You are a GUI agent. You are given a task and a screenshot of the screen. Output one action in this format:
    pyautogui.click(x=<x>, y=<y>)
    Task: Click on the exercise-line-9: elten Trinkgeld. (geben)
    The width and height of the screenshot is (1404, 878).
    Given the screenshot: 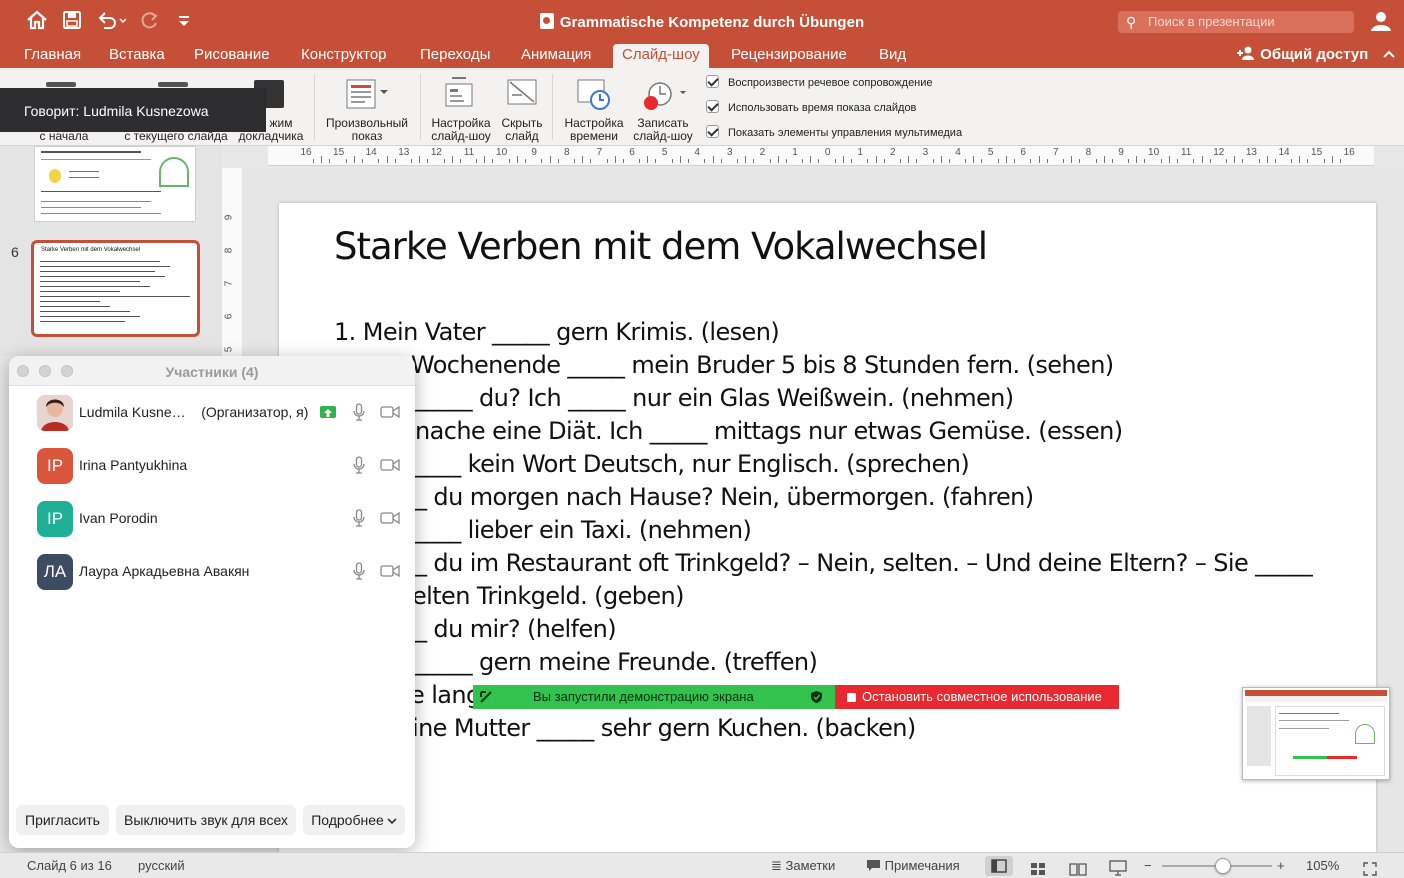 What is the action you would take?
    pyautogui.click(x=548, y=596)
    